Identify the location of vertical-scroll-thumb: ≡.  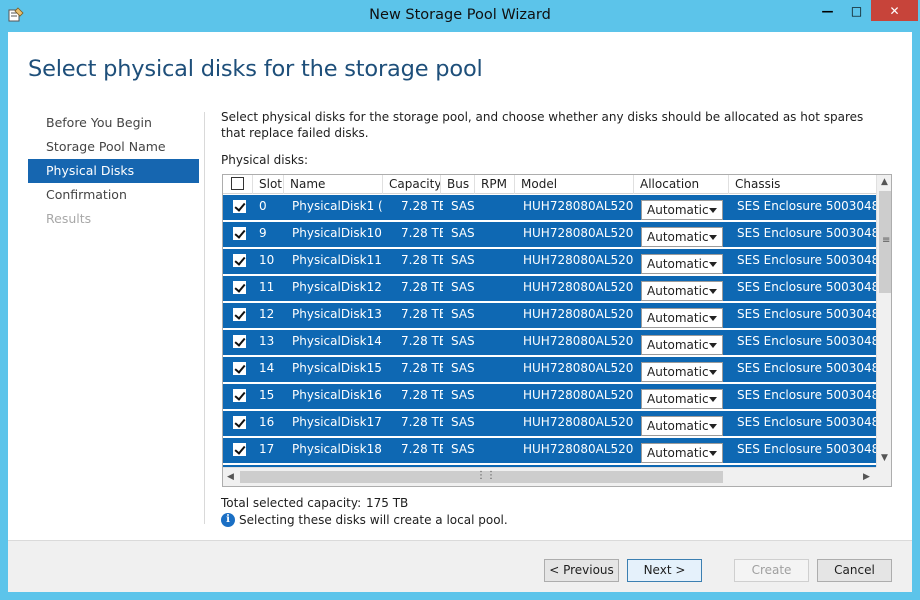
(885, 242).